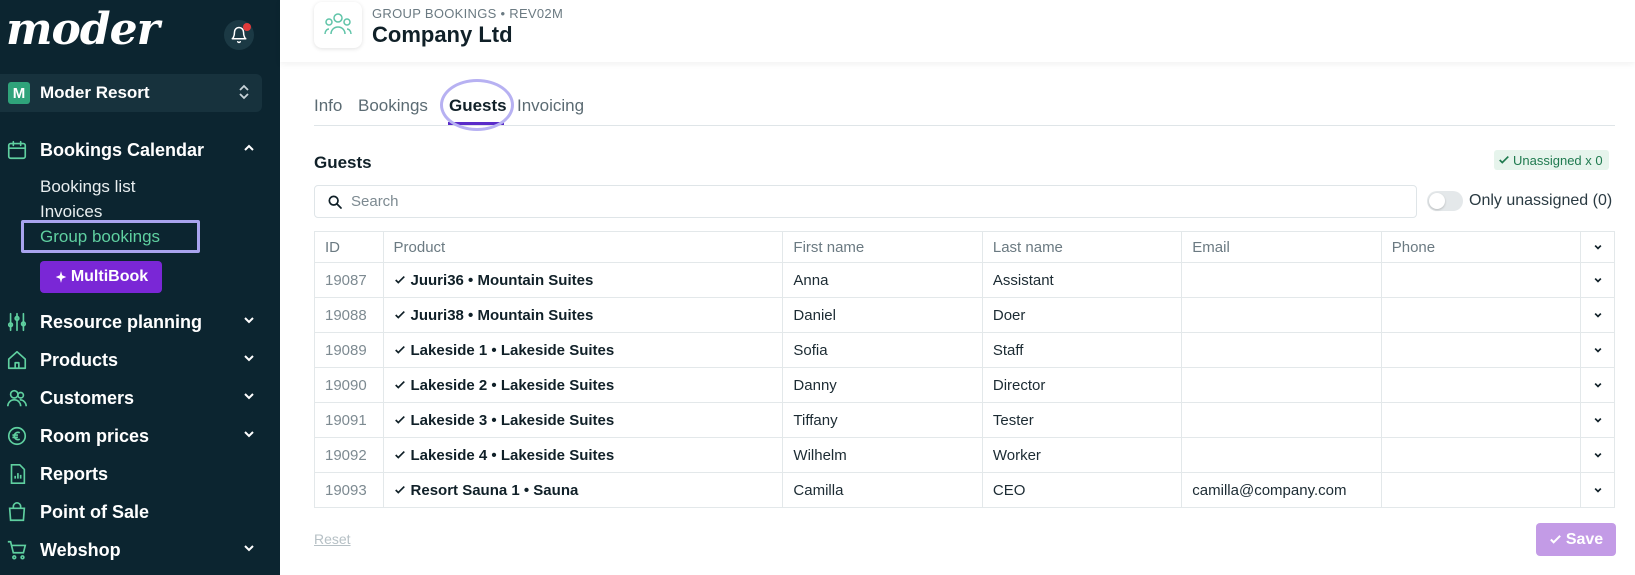  I want to click on cell-first-name: Tiffany, so click(882, 420).